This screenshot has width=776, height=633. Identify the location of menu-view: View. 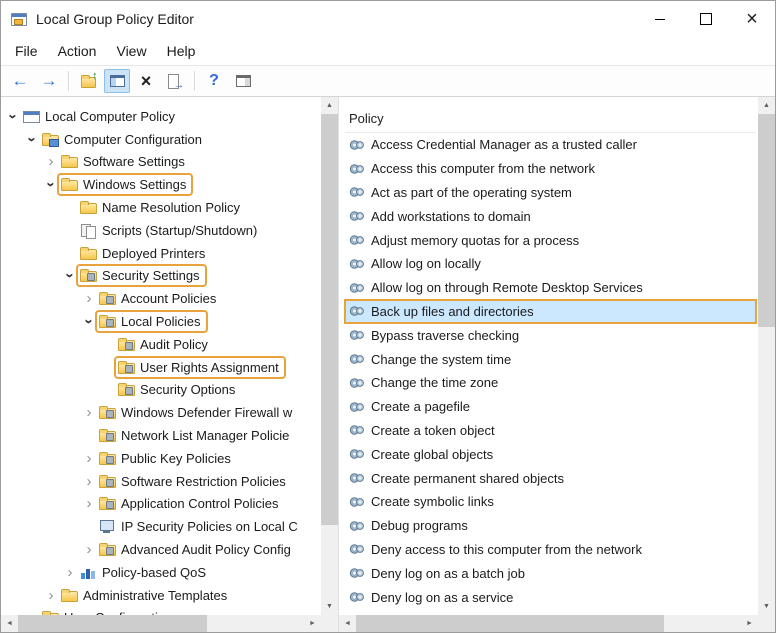
(131, 51).